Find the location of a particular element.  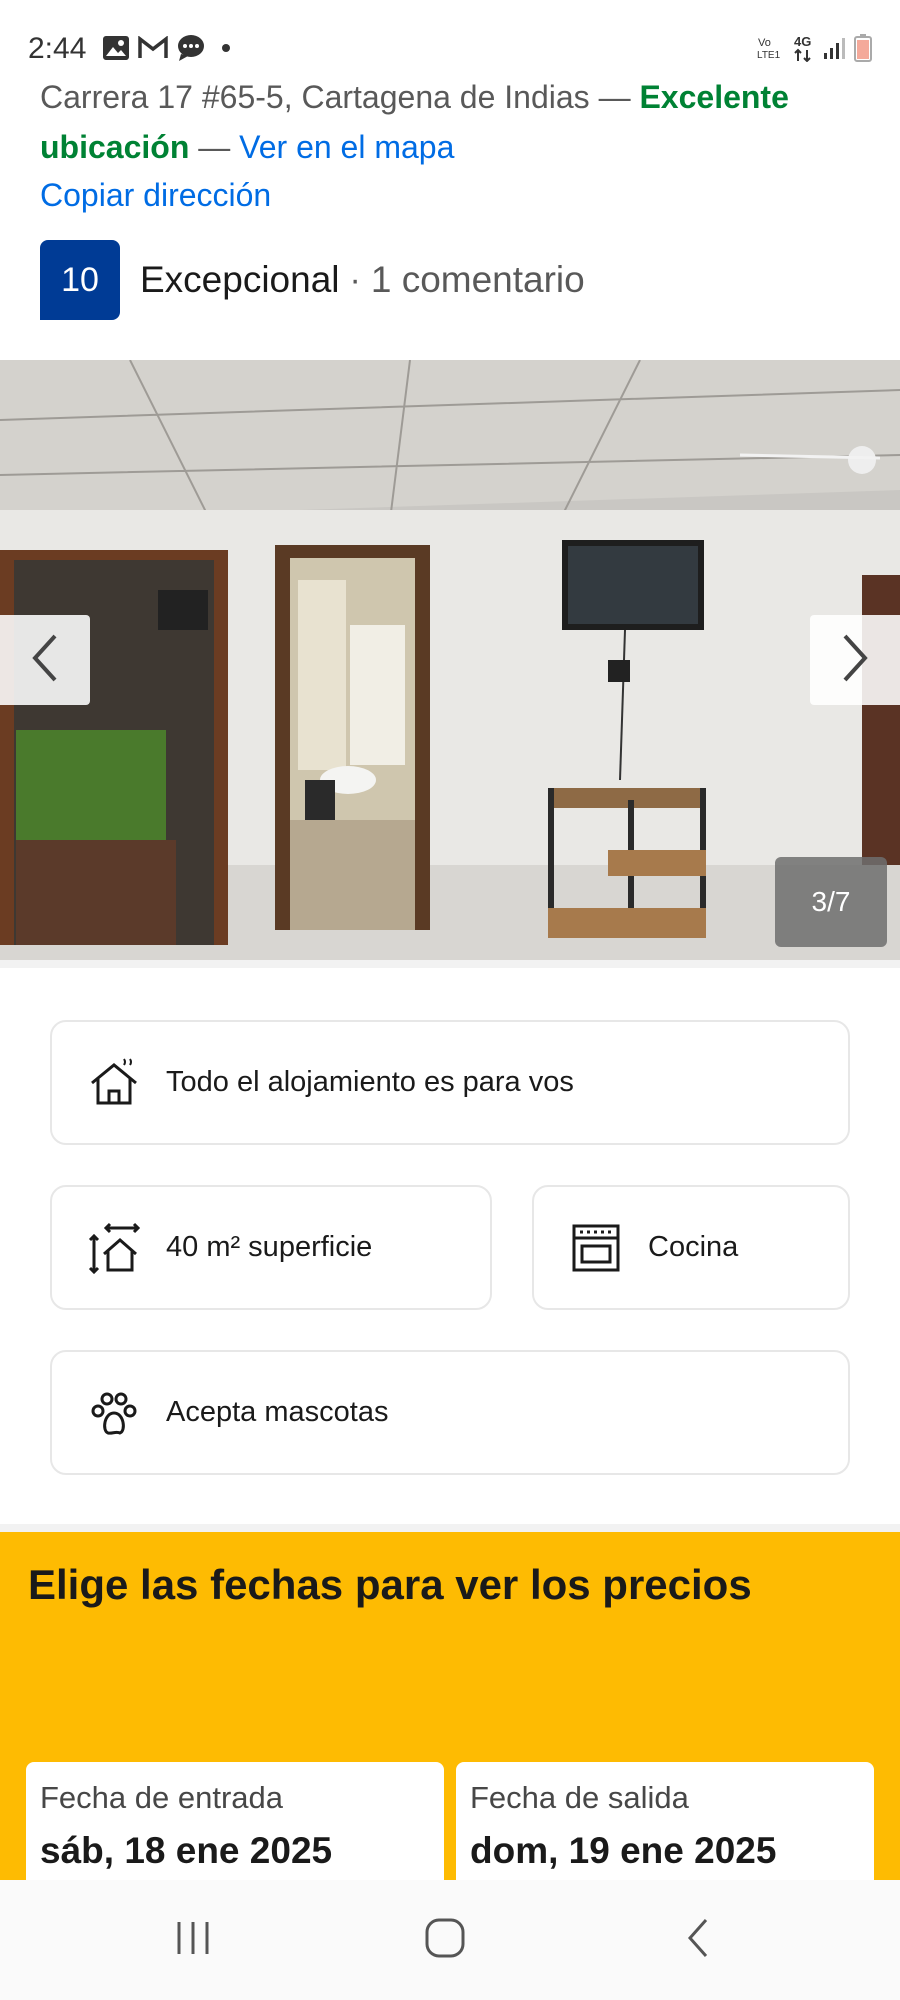

chevron-left-icon is located at coordinates (45, 660).